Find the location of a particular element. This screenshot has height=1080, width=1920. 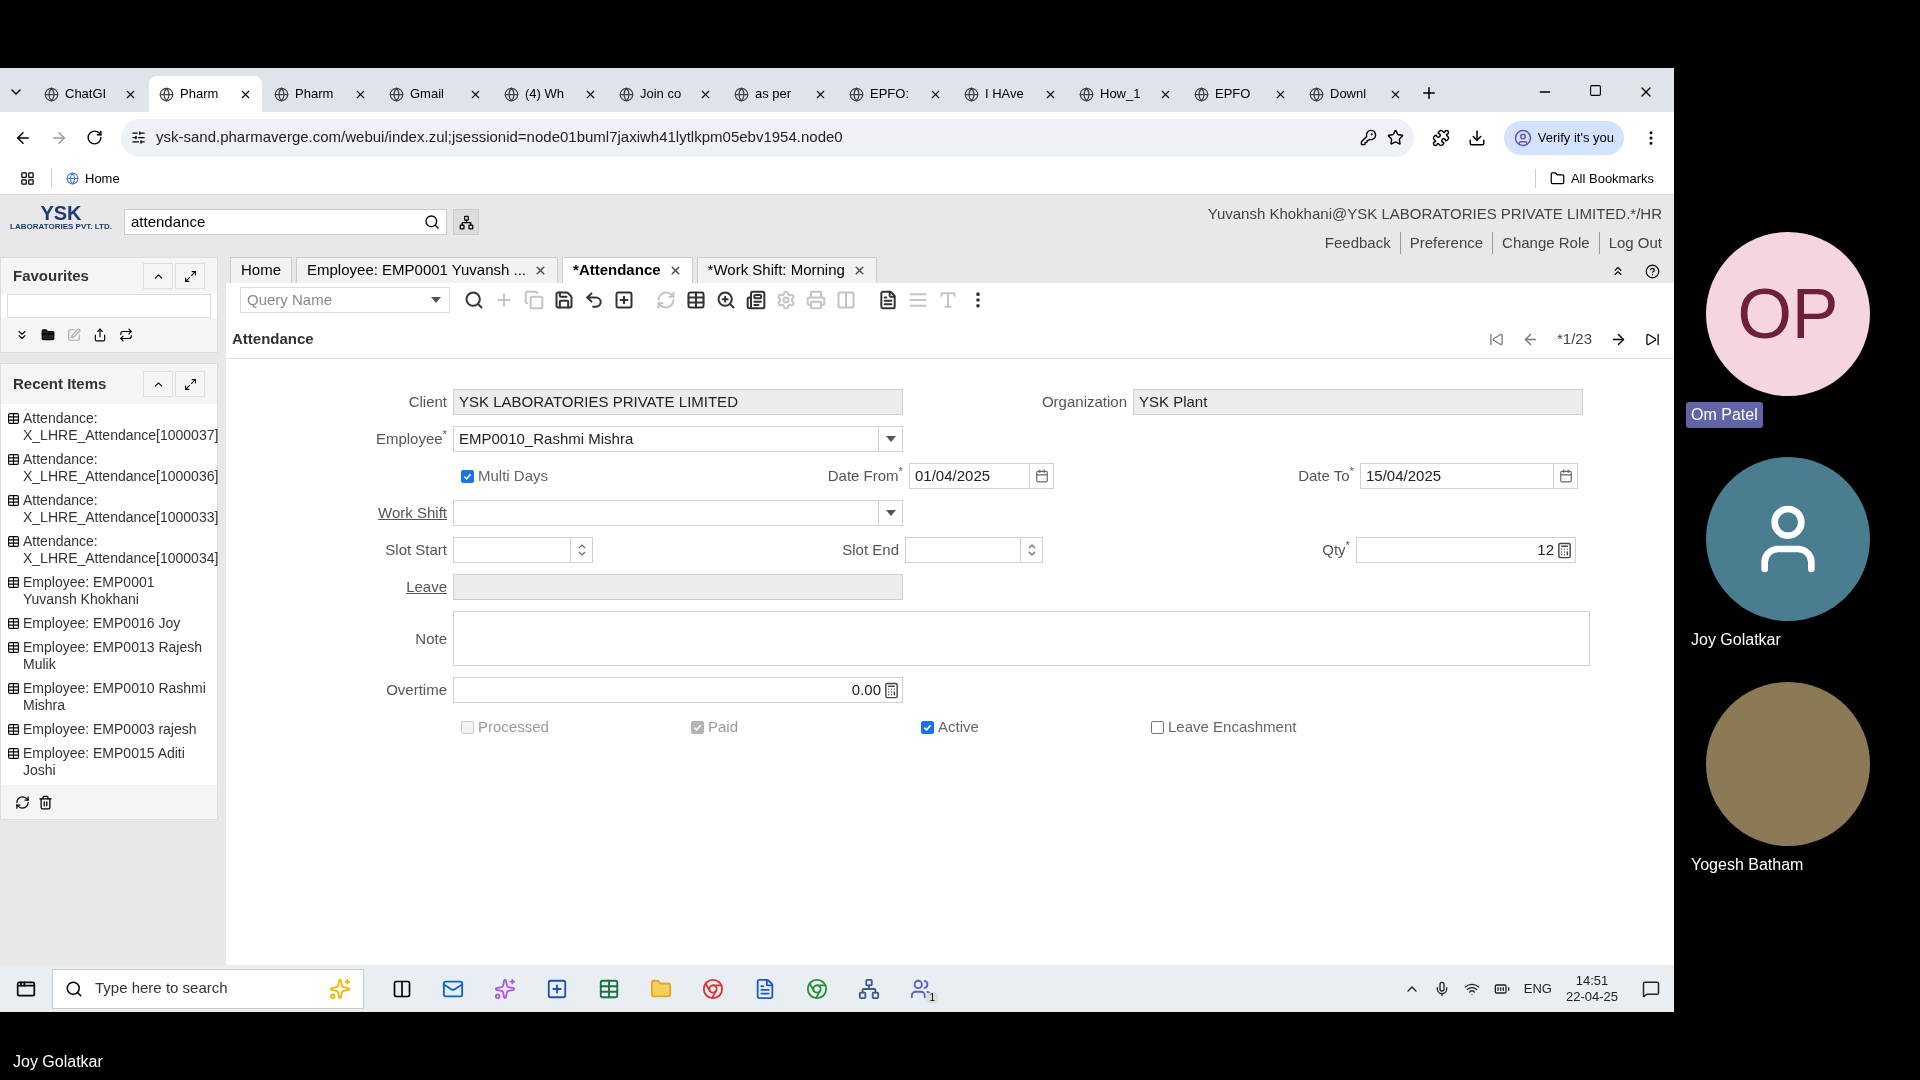

download-icon is located at coordinates (1476, 137).